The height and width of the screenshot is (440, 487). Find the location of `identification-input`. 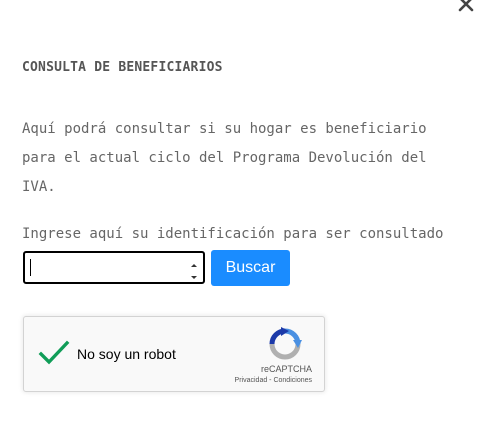

identification-input is located at coordinates (105, 267).